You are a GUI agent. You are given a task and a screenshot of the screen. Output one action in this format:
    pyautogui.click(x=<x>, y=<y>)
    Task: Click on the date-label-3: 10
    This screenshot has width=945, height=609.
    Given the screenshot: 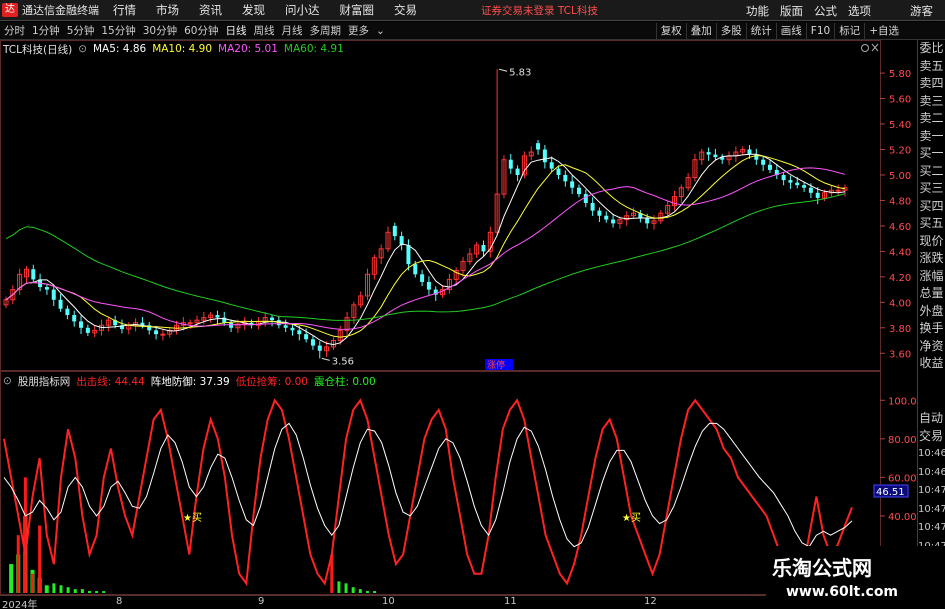 What is the action you would take?
    pyautogui.click(x=388, y=601)
    